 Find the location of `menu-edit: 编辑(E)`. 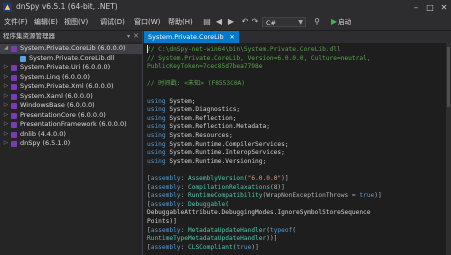

menu-edit: 编辑(E) is located at coordinates (46, 22).